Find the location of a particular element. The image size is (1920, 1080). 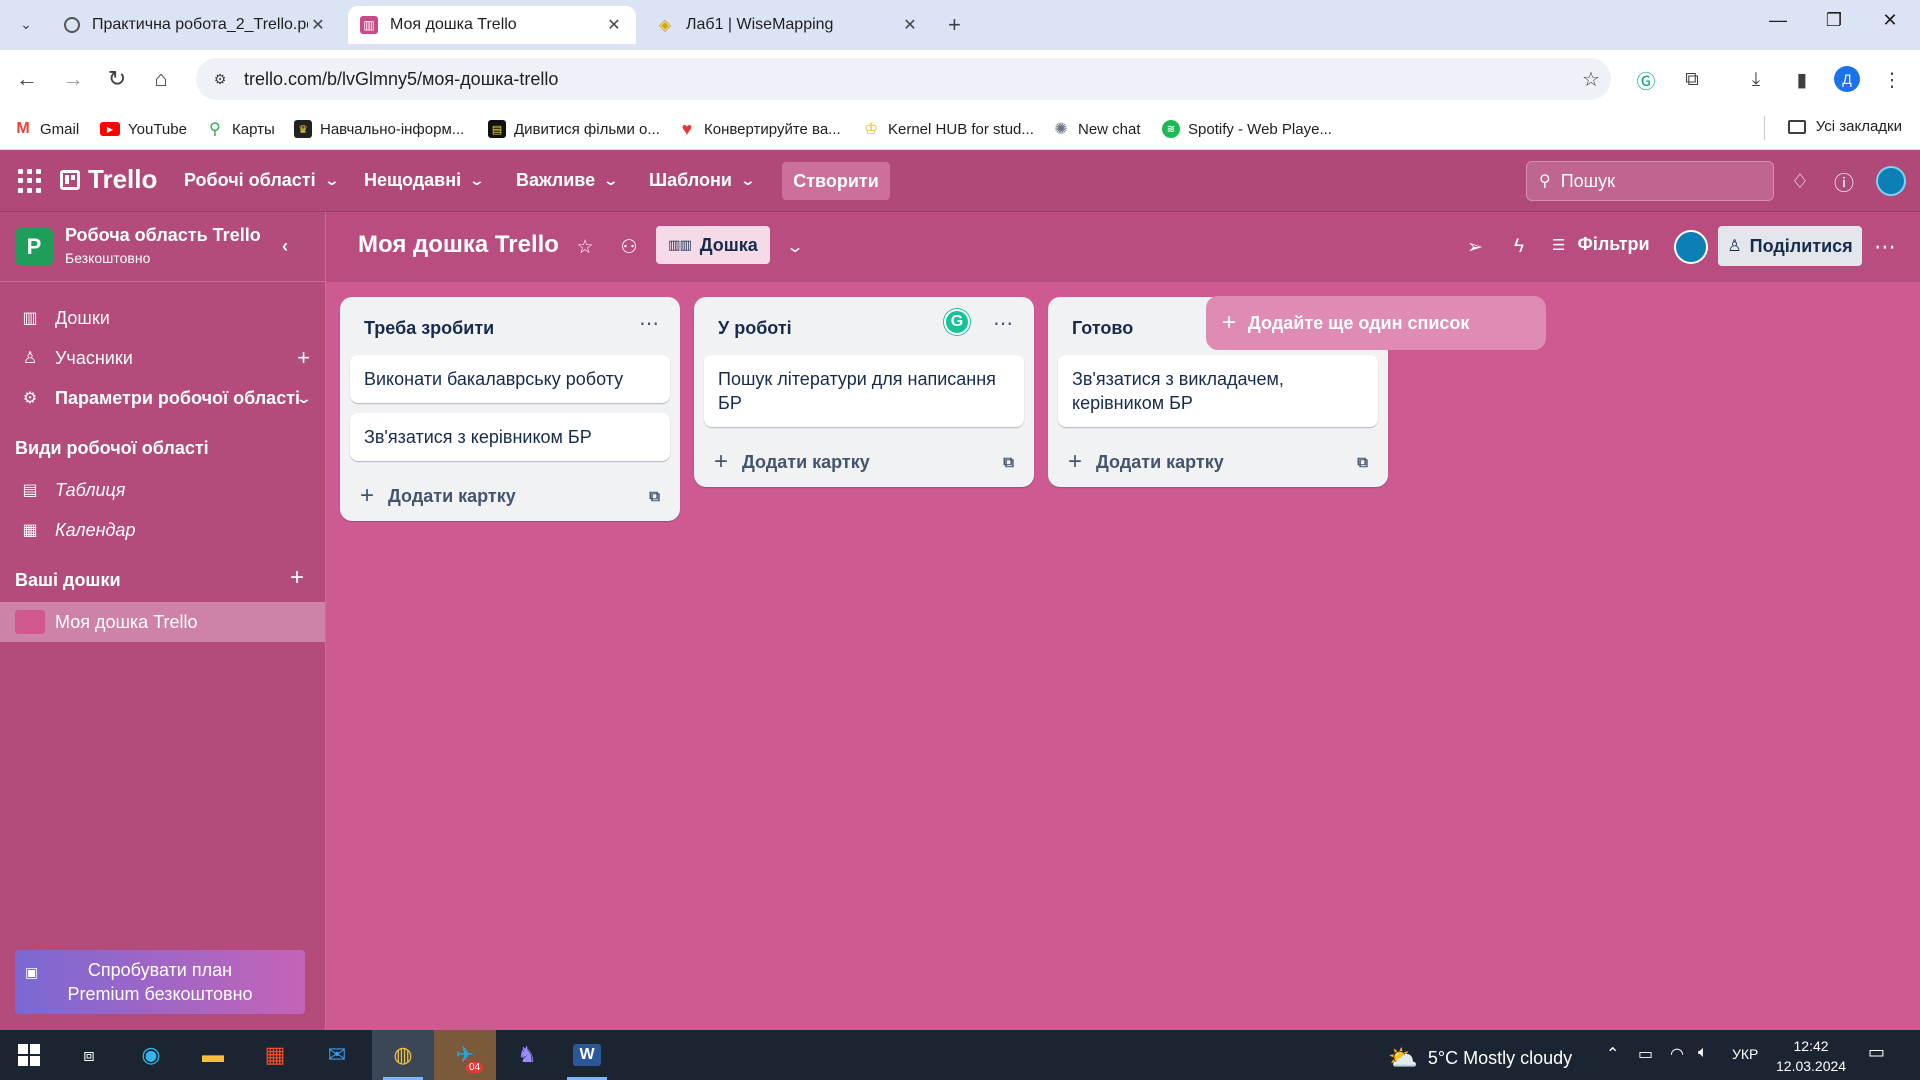

chevron-down-icon: ⌄ is located at coordinates (795, 247).